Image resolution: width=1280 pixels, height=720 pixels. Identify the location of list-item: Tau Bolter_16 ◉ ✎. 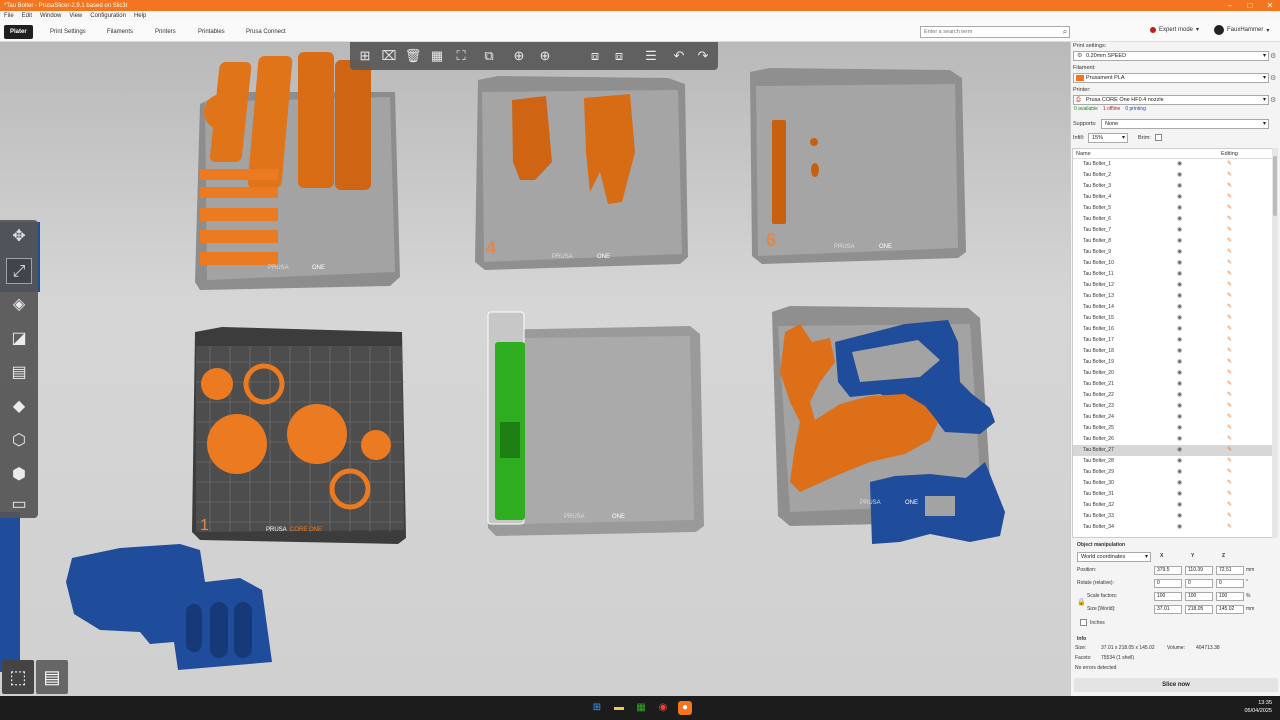
(1173, 329).